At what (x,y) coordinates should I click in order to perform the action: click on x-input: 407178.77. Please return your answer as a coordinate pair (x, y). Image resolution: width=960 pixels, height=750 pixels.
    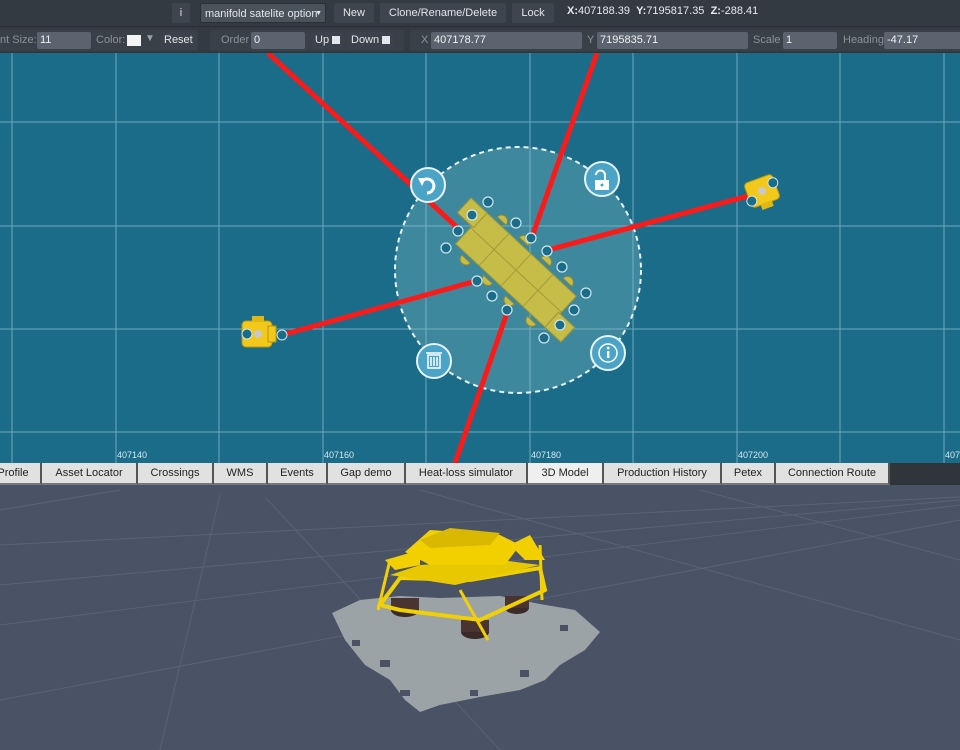
    Looking at the image, I should click on (506, 40).